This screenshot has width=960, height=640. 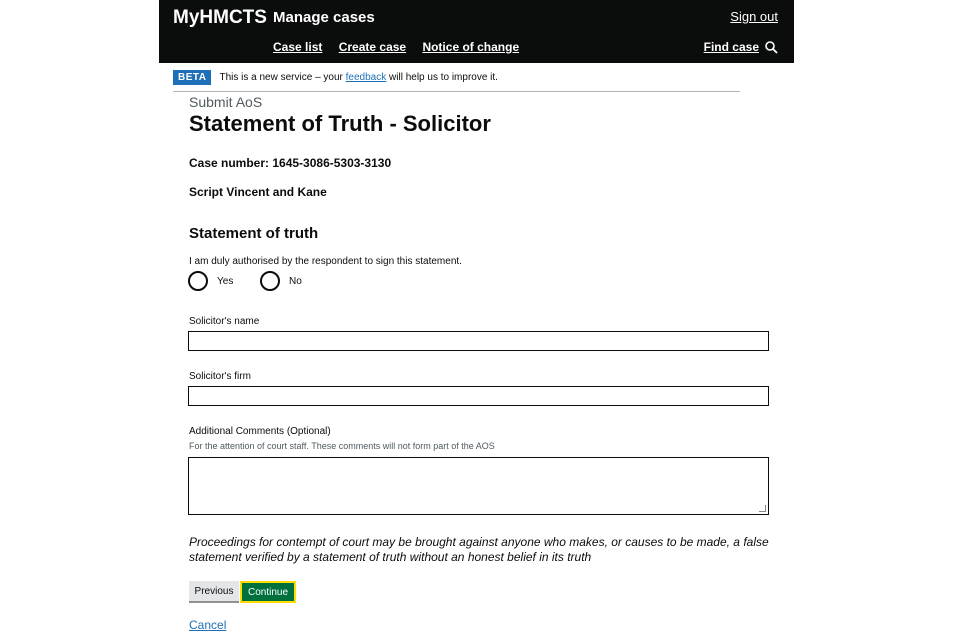 What do you see at coordinates (754, 16) in the screenshot?
I see `sign-out-link: Sign out` at bounding box center [754, 16].